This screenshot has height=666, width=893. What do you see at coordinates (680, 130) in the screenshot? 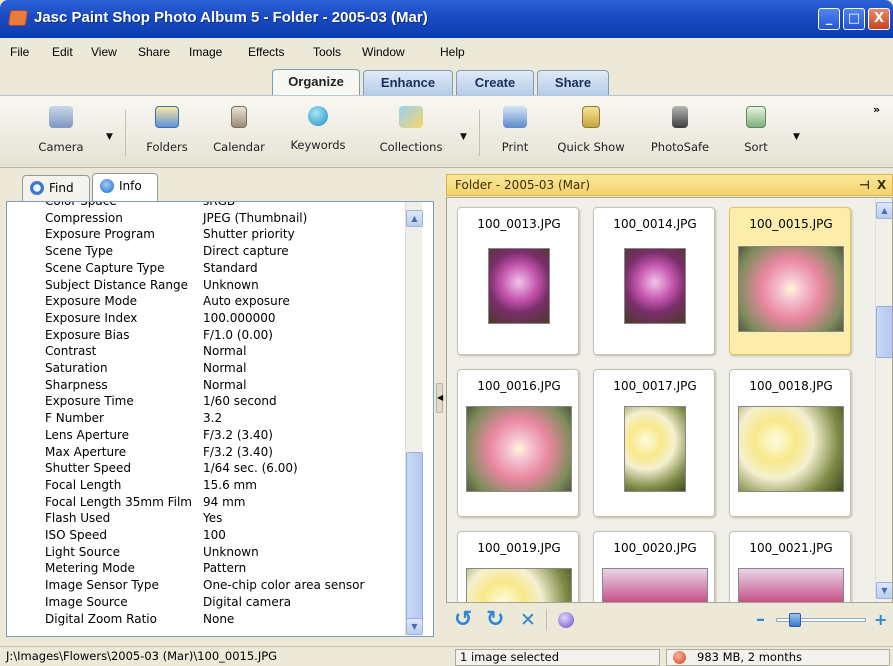
I see `photosafe-button: PhotoSafe` at bounding box center [680, 130].